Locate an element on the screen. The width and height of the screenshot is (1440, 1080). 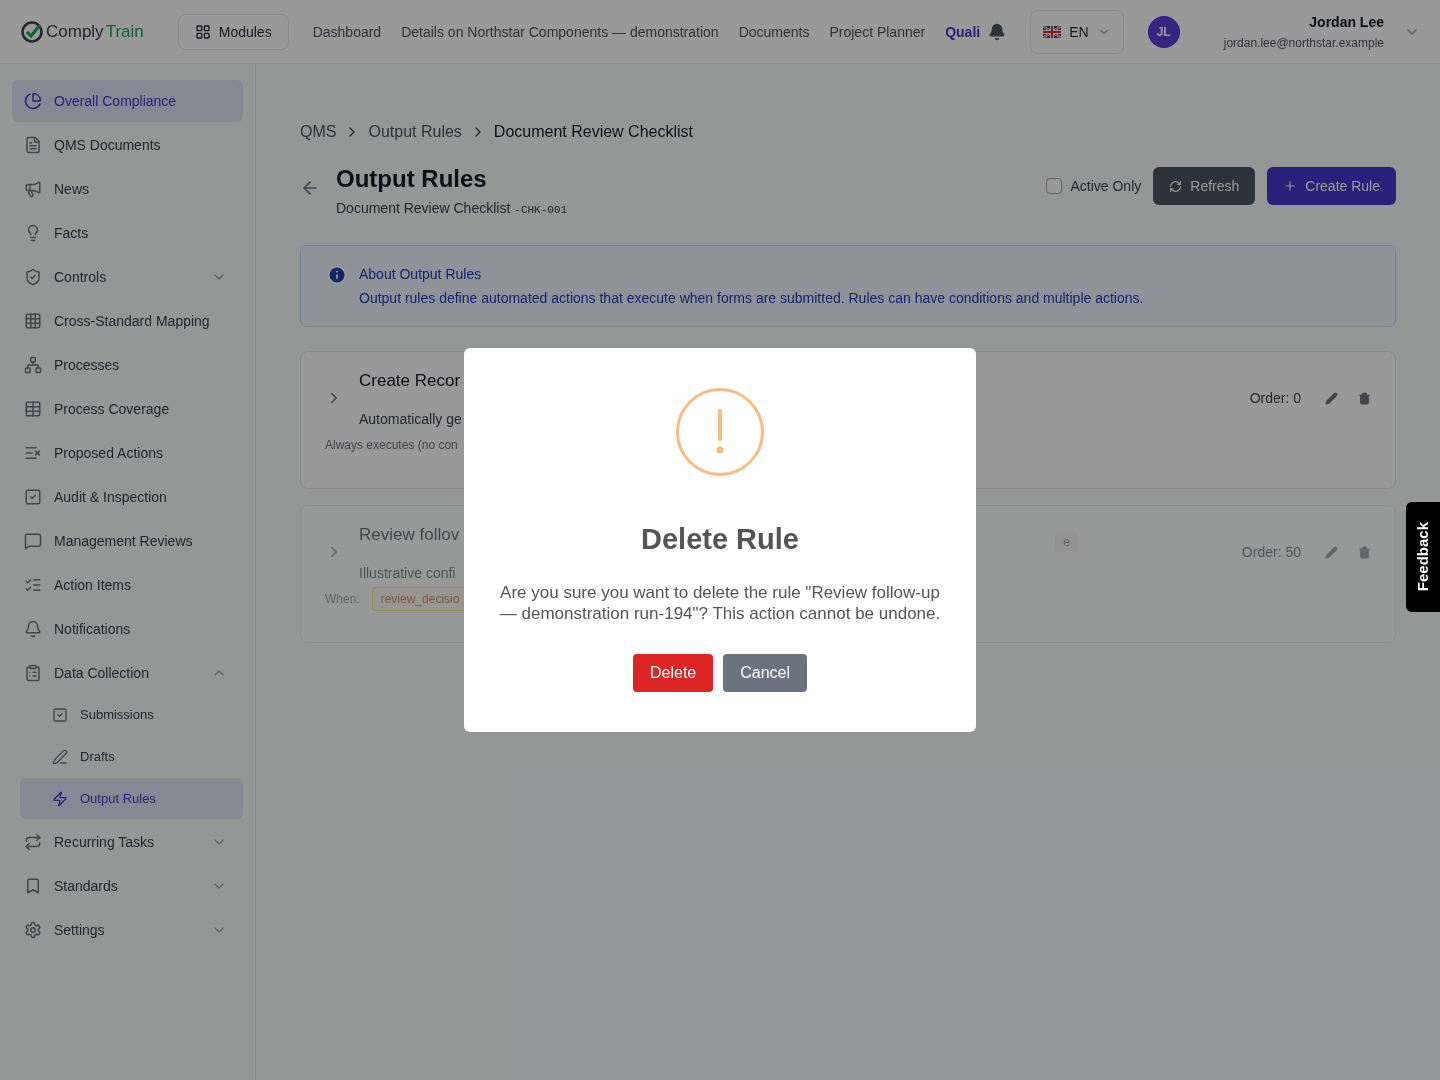
cancel-button: Cancel is located at coordinates (765, 672).